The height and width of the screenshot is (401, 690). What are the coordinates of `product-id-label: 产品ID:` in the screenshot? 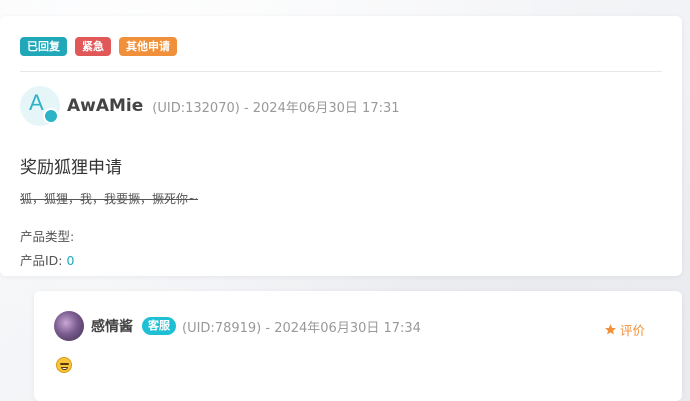 It's located at (43, 260).